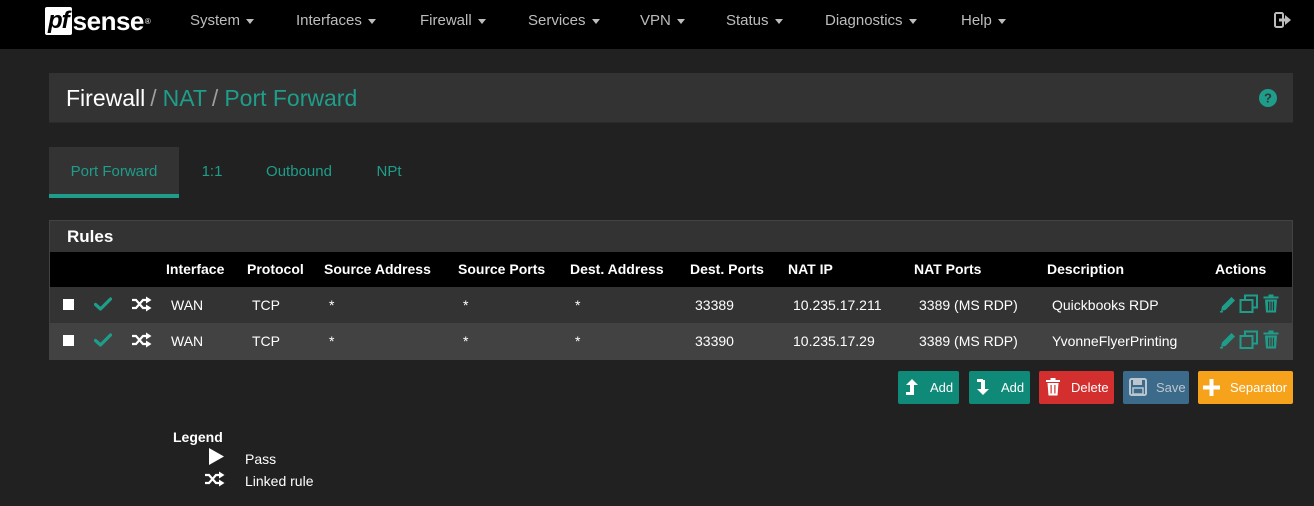 The image size is (1314, 506). Describe the element at coordinates (185, 98) in the screenshot. I see `breadcrumb-nat-link: NAT` at that location.